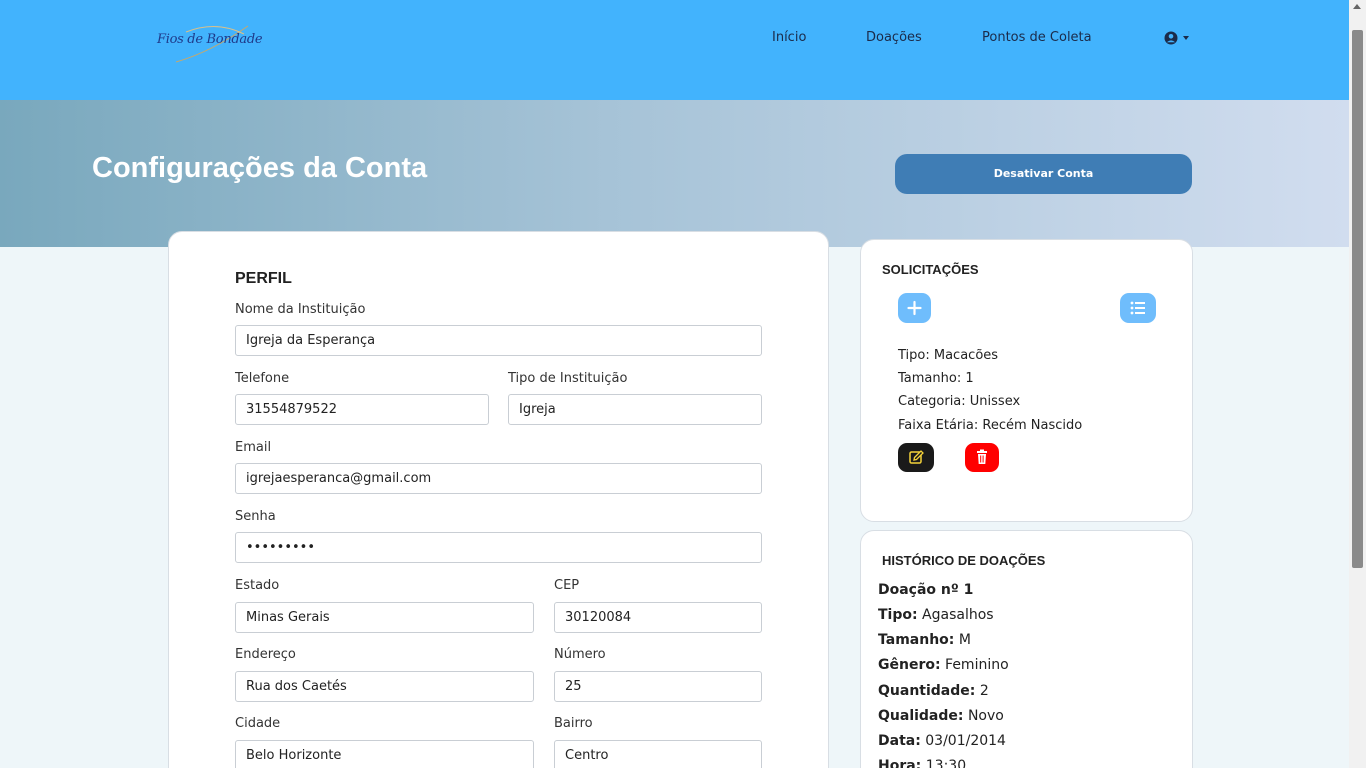 This screenshot has width=1366, height=768. What do you see at coordinates (260, 168) in the screenshot?
I see `page-title: Configurações da Conta` at bounding box center [260, 168].